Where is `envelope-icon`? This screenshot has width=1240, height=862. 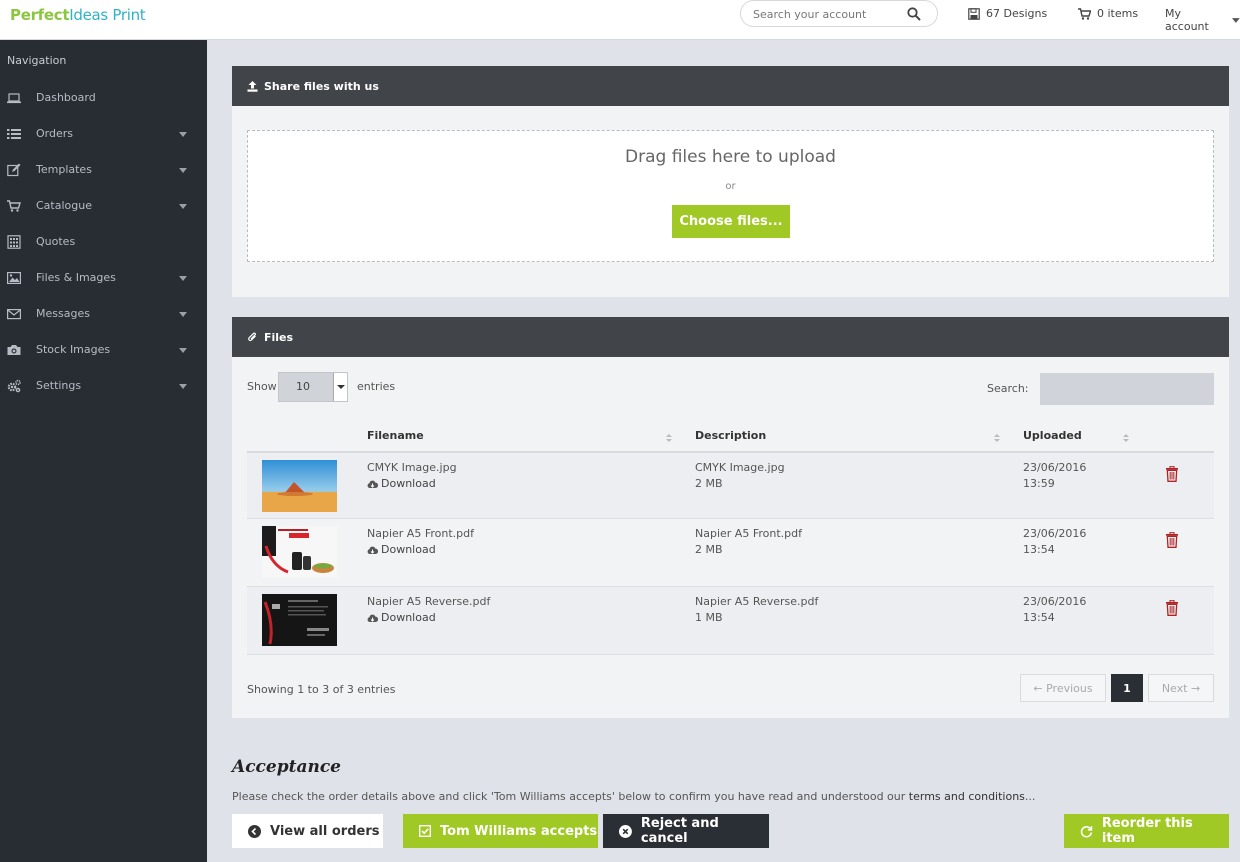
envelope-icon is located at coordinates (14, 314).